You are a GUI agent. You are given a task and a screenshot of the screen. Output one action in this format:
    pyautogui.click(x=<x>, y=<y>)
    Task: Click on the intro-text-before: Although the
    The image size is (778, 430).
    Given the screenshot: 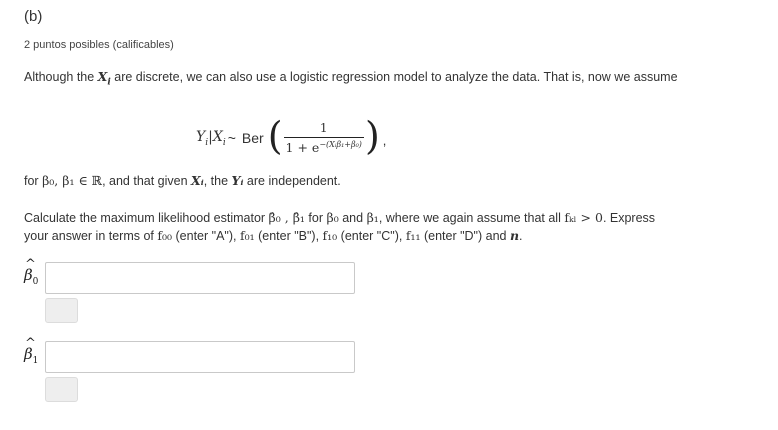 What is the action you would take?
    pyautogui.click(x=61, y=77)
    